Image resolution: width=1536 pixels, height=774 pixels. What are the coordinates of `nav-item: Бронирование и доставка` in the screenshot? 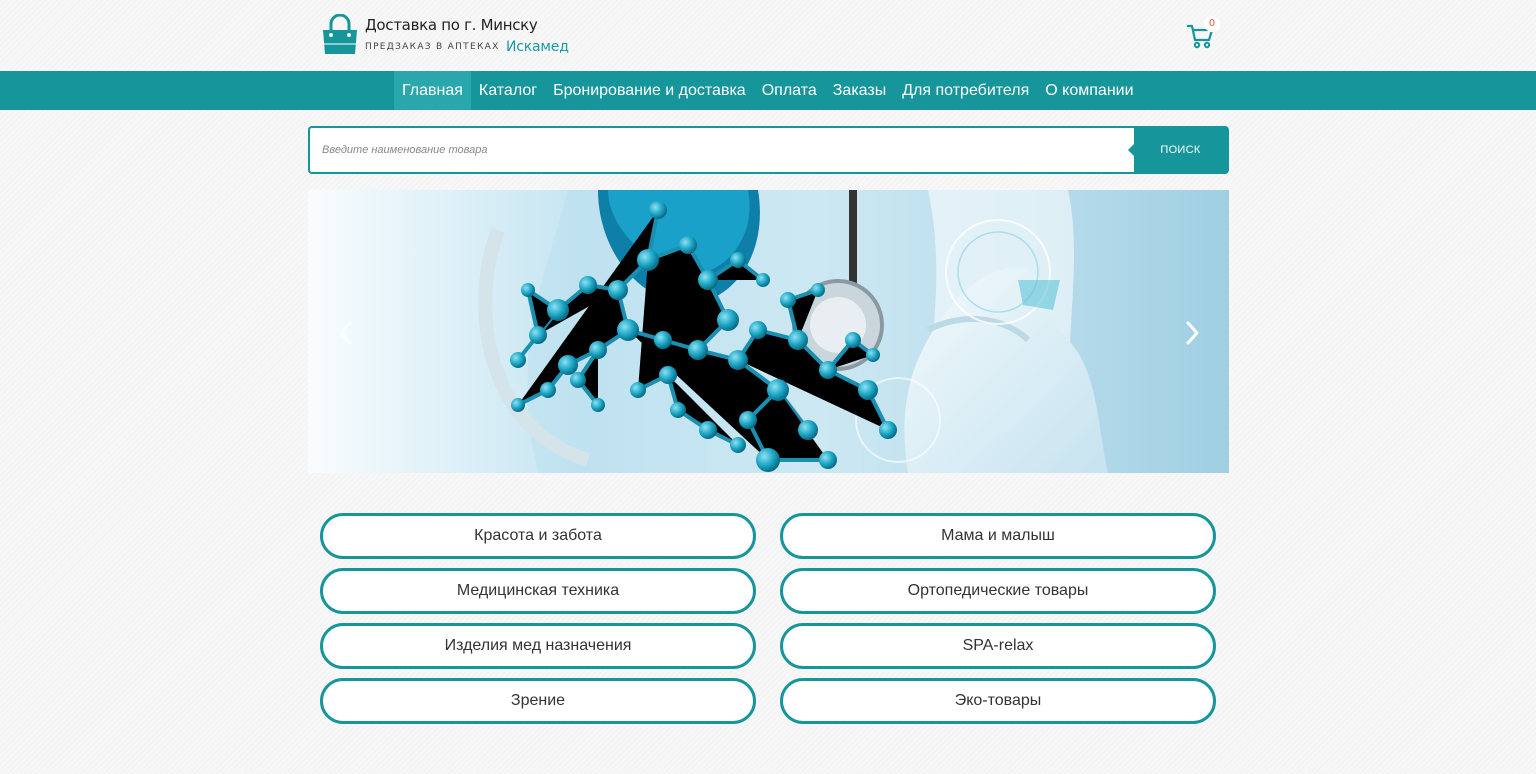 It's located at (649, 90).